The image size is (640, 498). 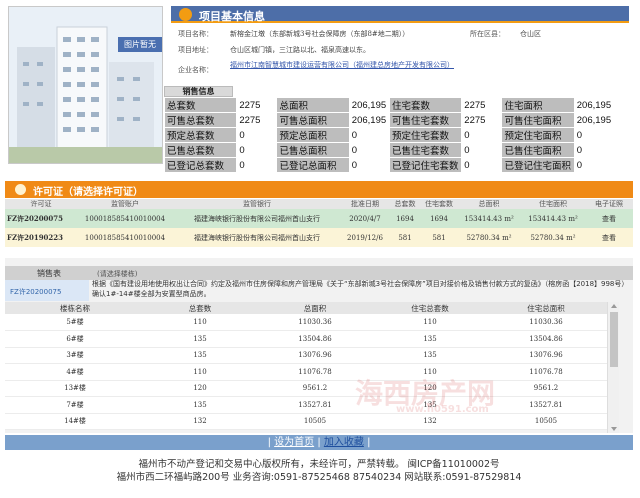 What do you see at coordinates (294, 442) in the screenshot?
I see `set-homepage-link: 设为首页` at bounding box center [294, 442].